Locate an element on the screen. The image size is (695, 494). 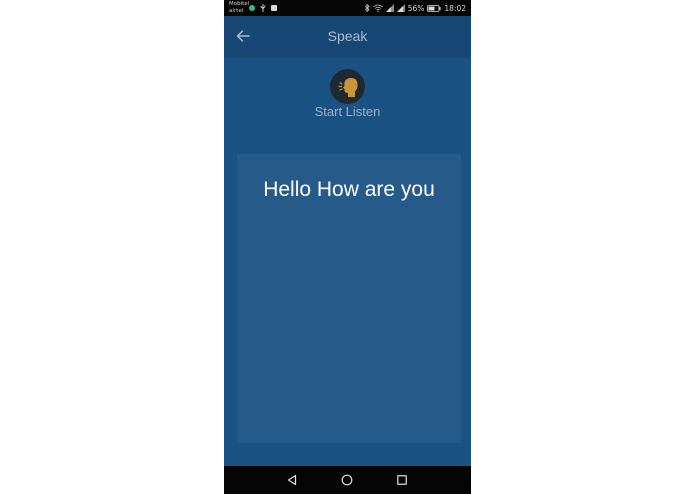
start-listen-button is located at coordinates (347, 86).